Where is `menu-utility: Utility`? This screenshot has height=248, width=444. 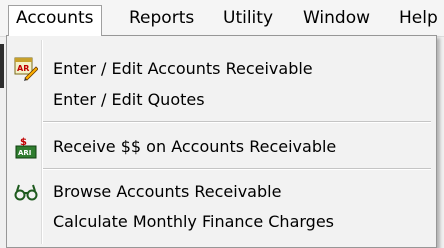
menu-utility: Utility is located at coordinates (248, 18).